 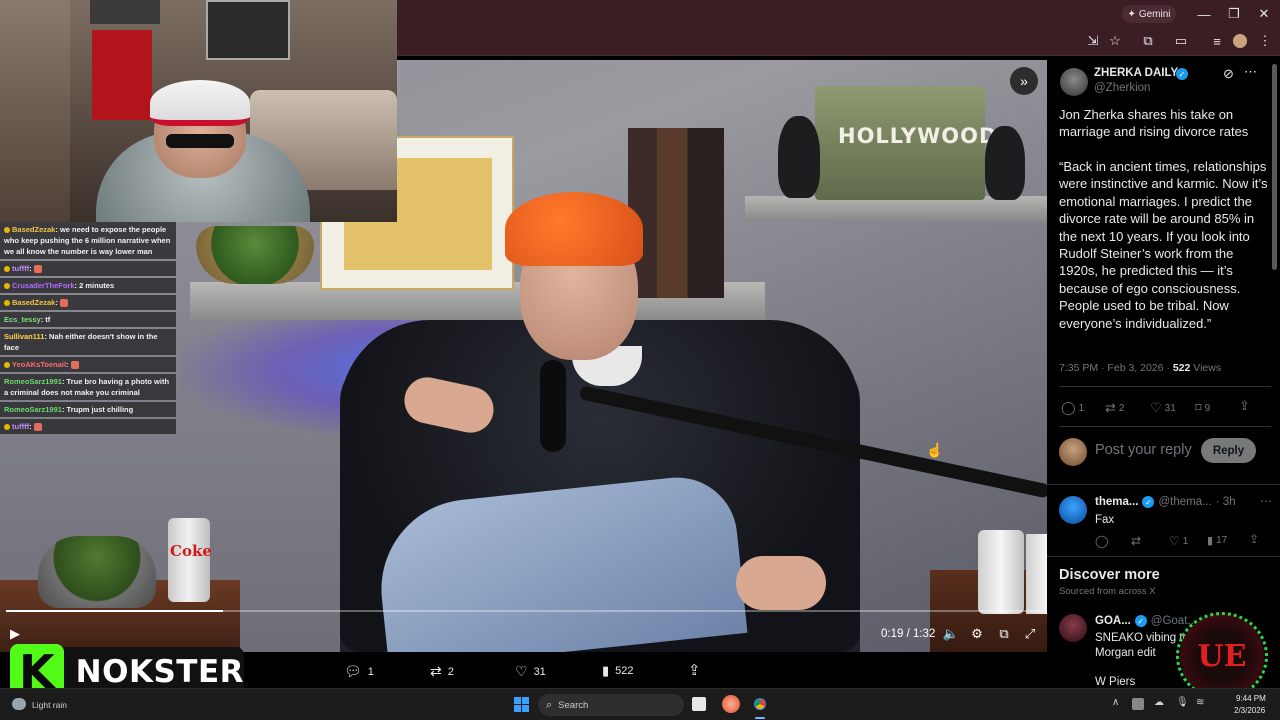 I want to click on media-control-icon: ≡, so click(x=1217, y=41).